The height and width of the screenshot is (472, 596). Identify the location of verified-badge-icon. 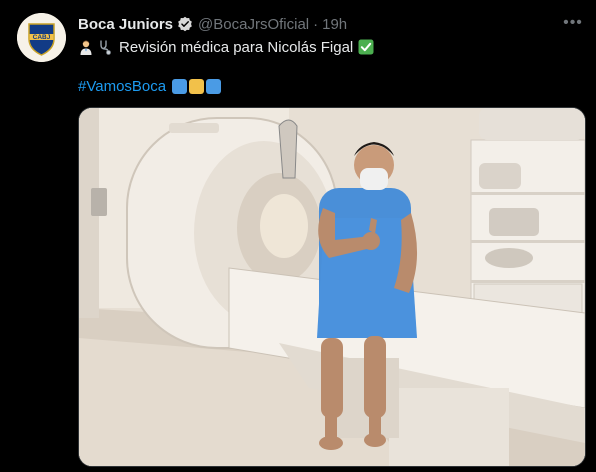
(185, 24).